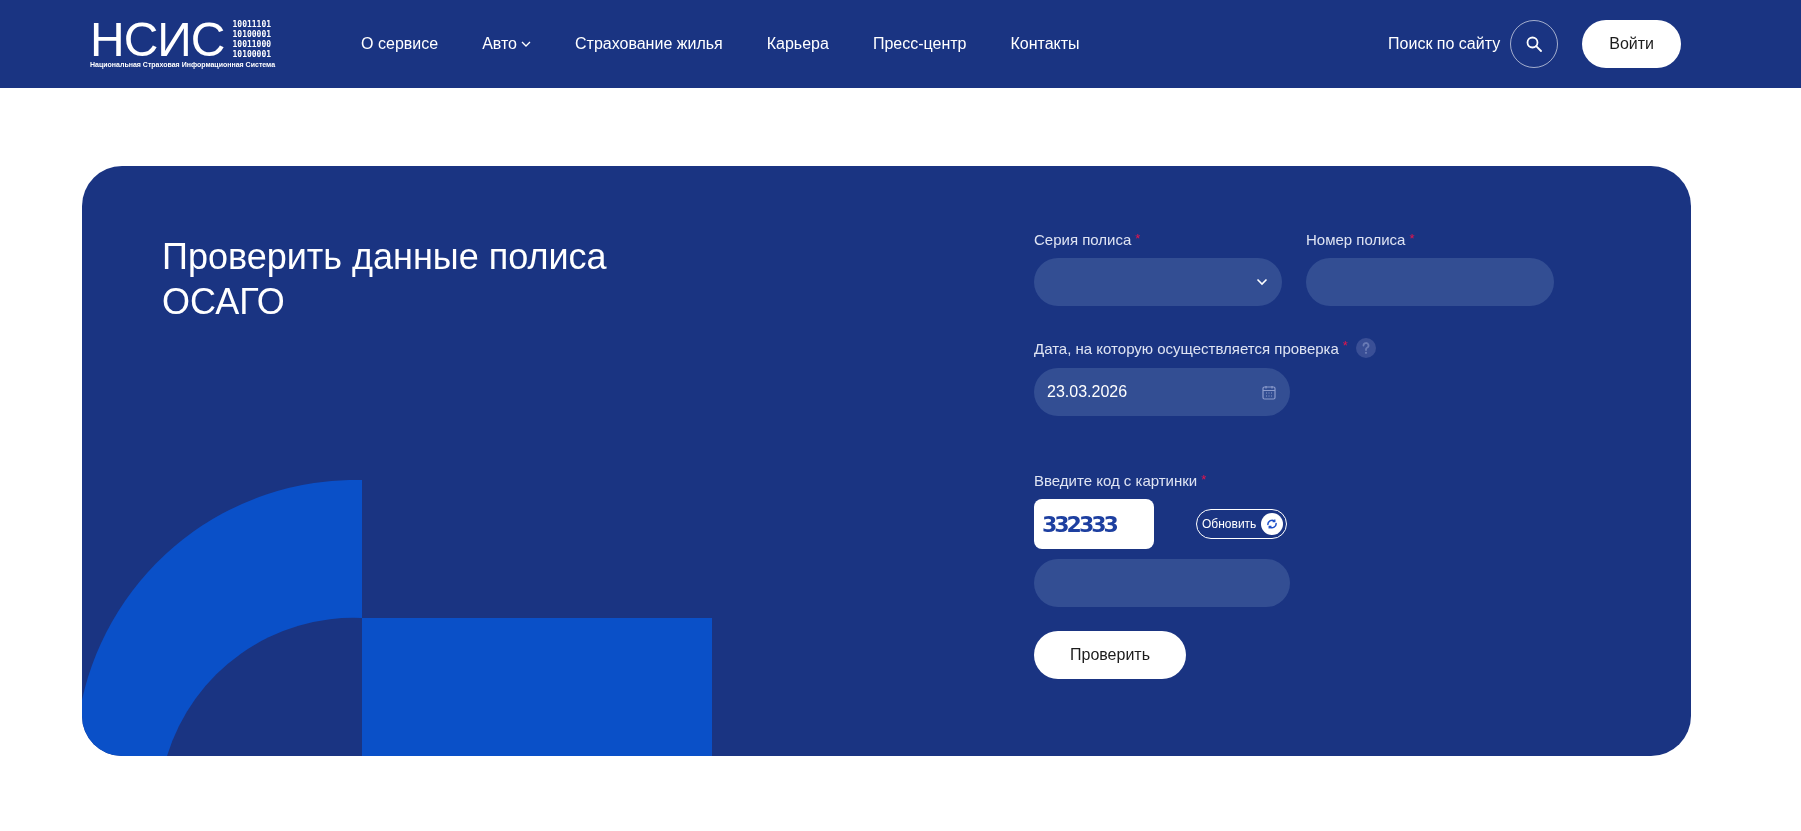 Image resolution: width=1801 pixels, height=831 pixels. Describe the element at coordinates (1045, 44) in the screenshot. I see `nav-link: Контакты` at that location.